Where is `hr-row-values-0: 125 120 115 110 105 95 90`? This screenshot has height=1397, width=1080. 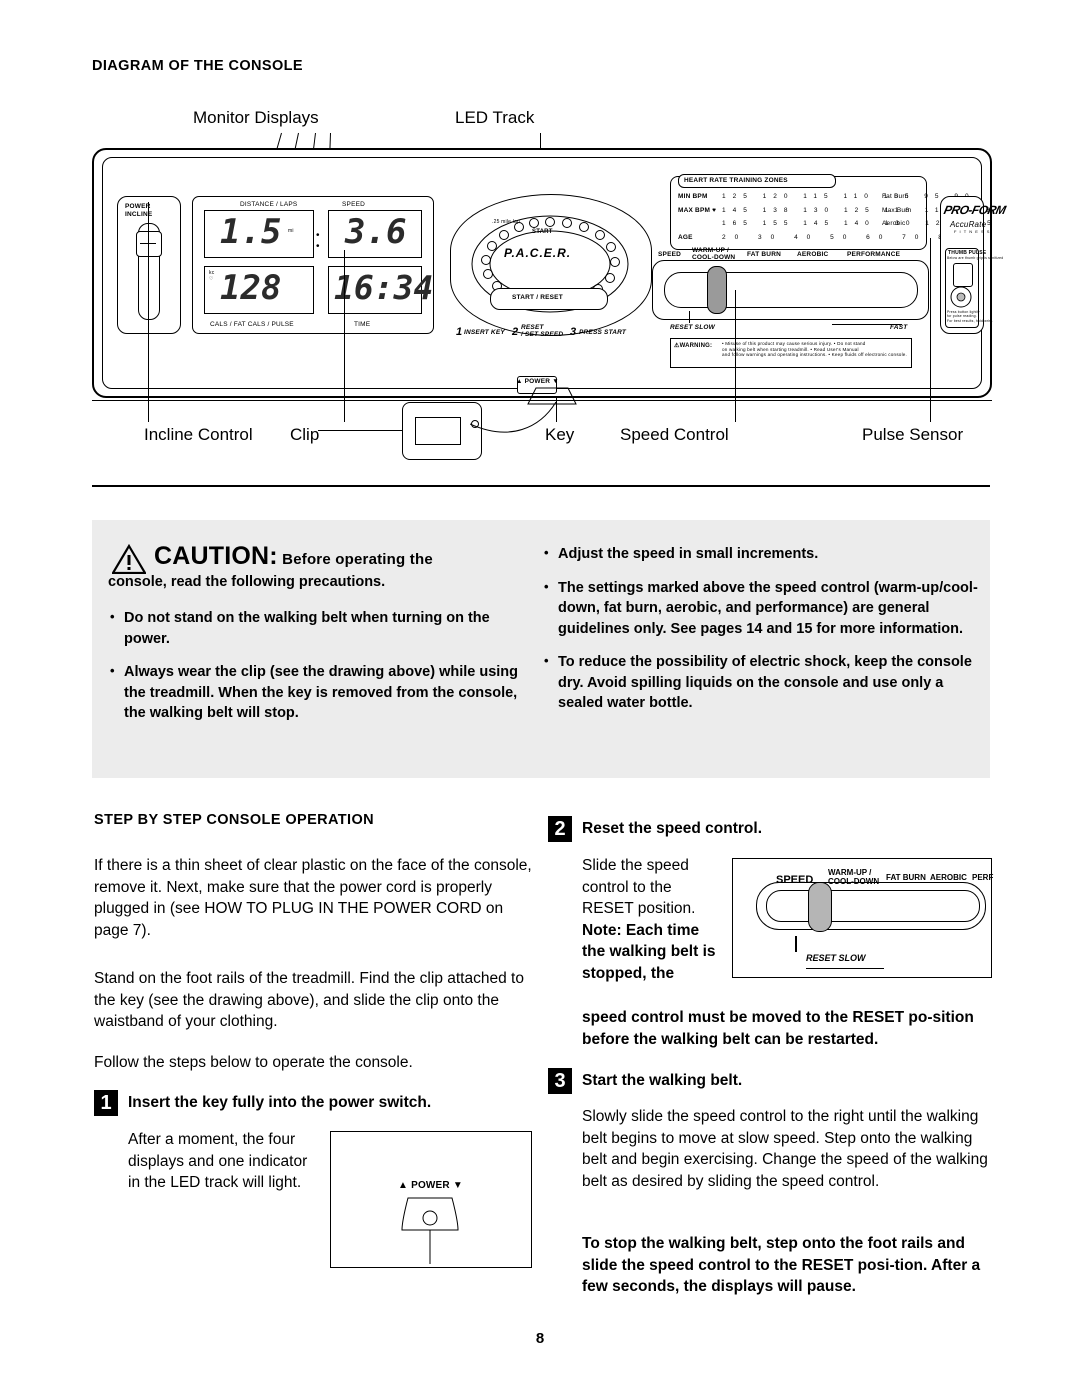 hr-row-values-0: 125 120 115 110 105 95 90 is located at coordinates (849, 196).